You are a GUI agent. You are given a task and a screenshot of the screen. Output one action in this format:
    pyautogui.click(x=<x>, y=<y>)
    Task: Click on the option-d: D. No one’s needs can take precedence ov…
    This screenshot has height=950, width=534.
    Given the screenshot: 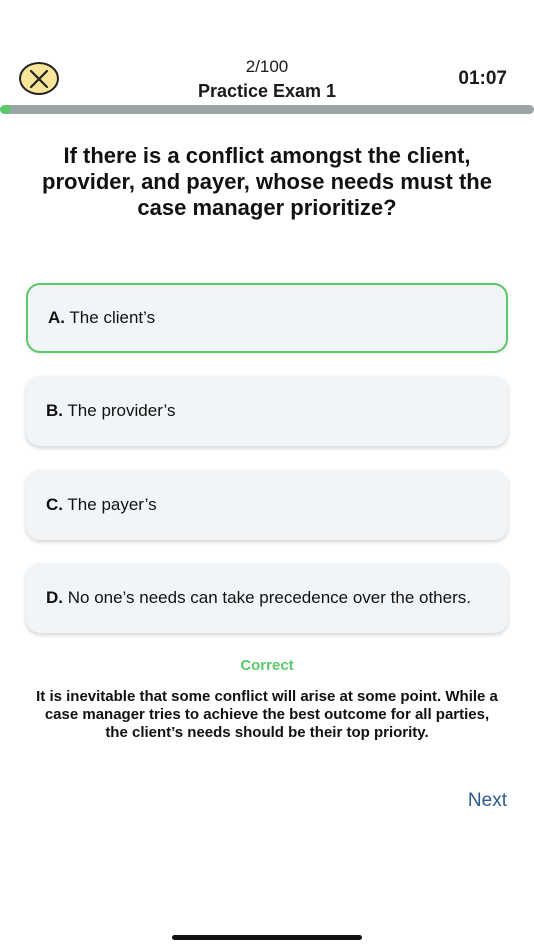 What is the action you would take?
    pyautogui.click(x=267, y=598)
    